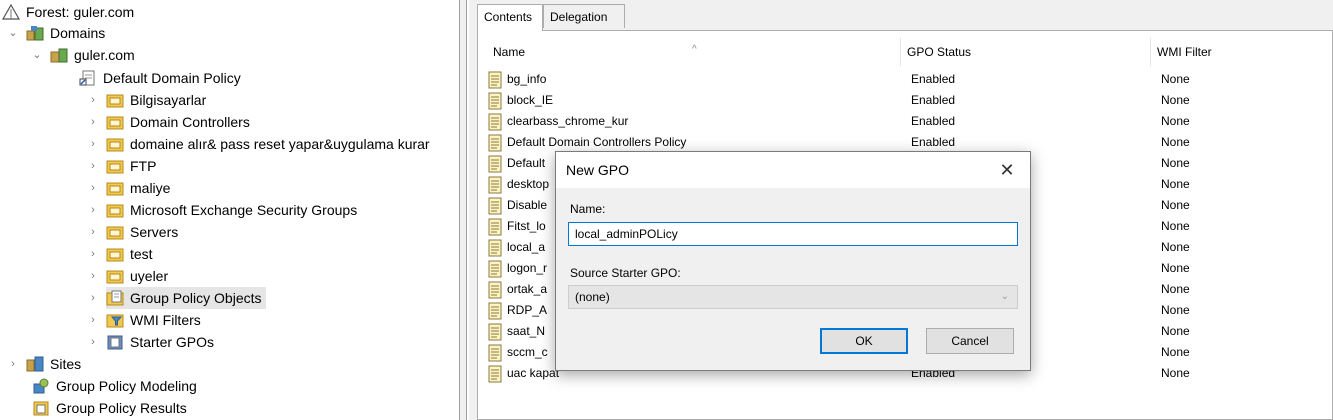 The height and width of the screenshot is (420, 1333). Describe the element at coordinates (625, 273) in the screenshot. I see `source-starter-gpo-label: Source Starter GPO:` at that location.